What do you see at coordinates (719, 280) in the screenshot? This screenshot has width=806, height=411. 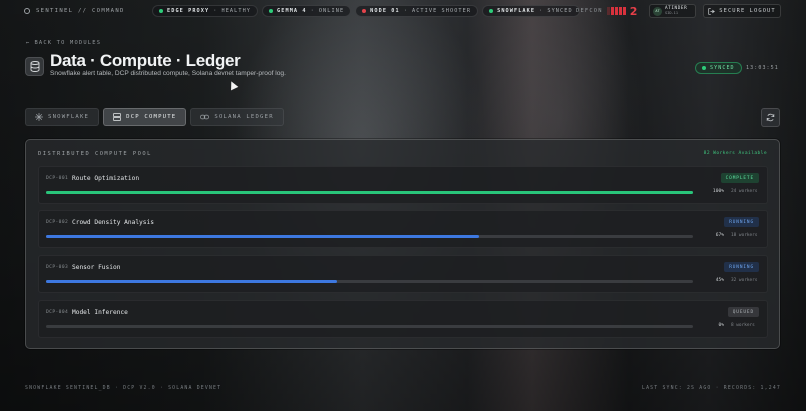 I see `job-progress-label: 45%` at bounding box center [719, 280].